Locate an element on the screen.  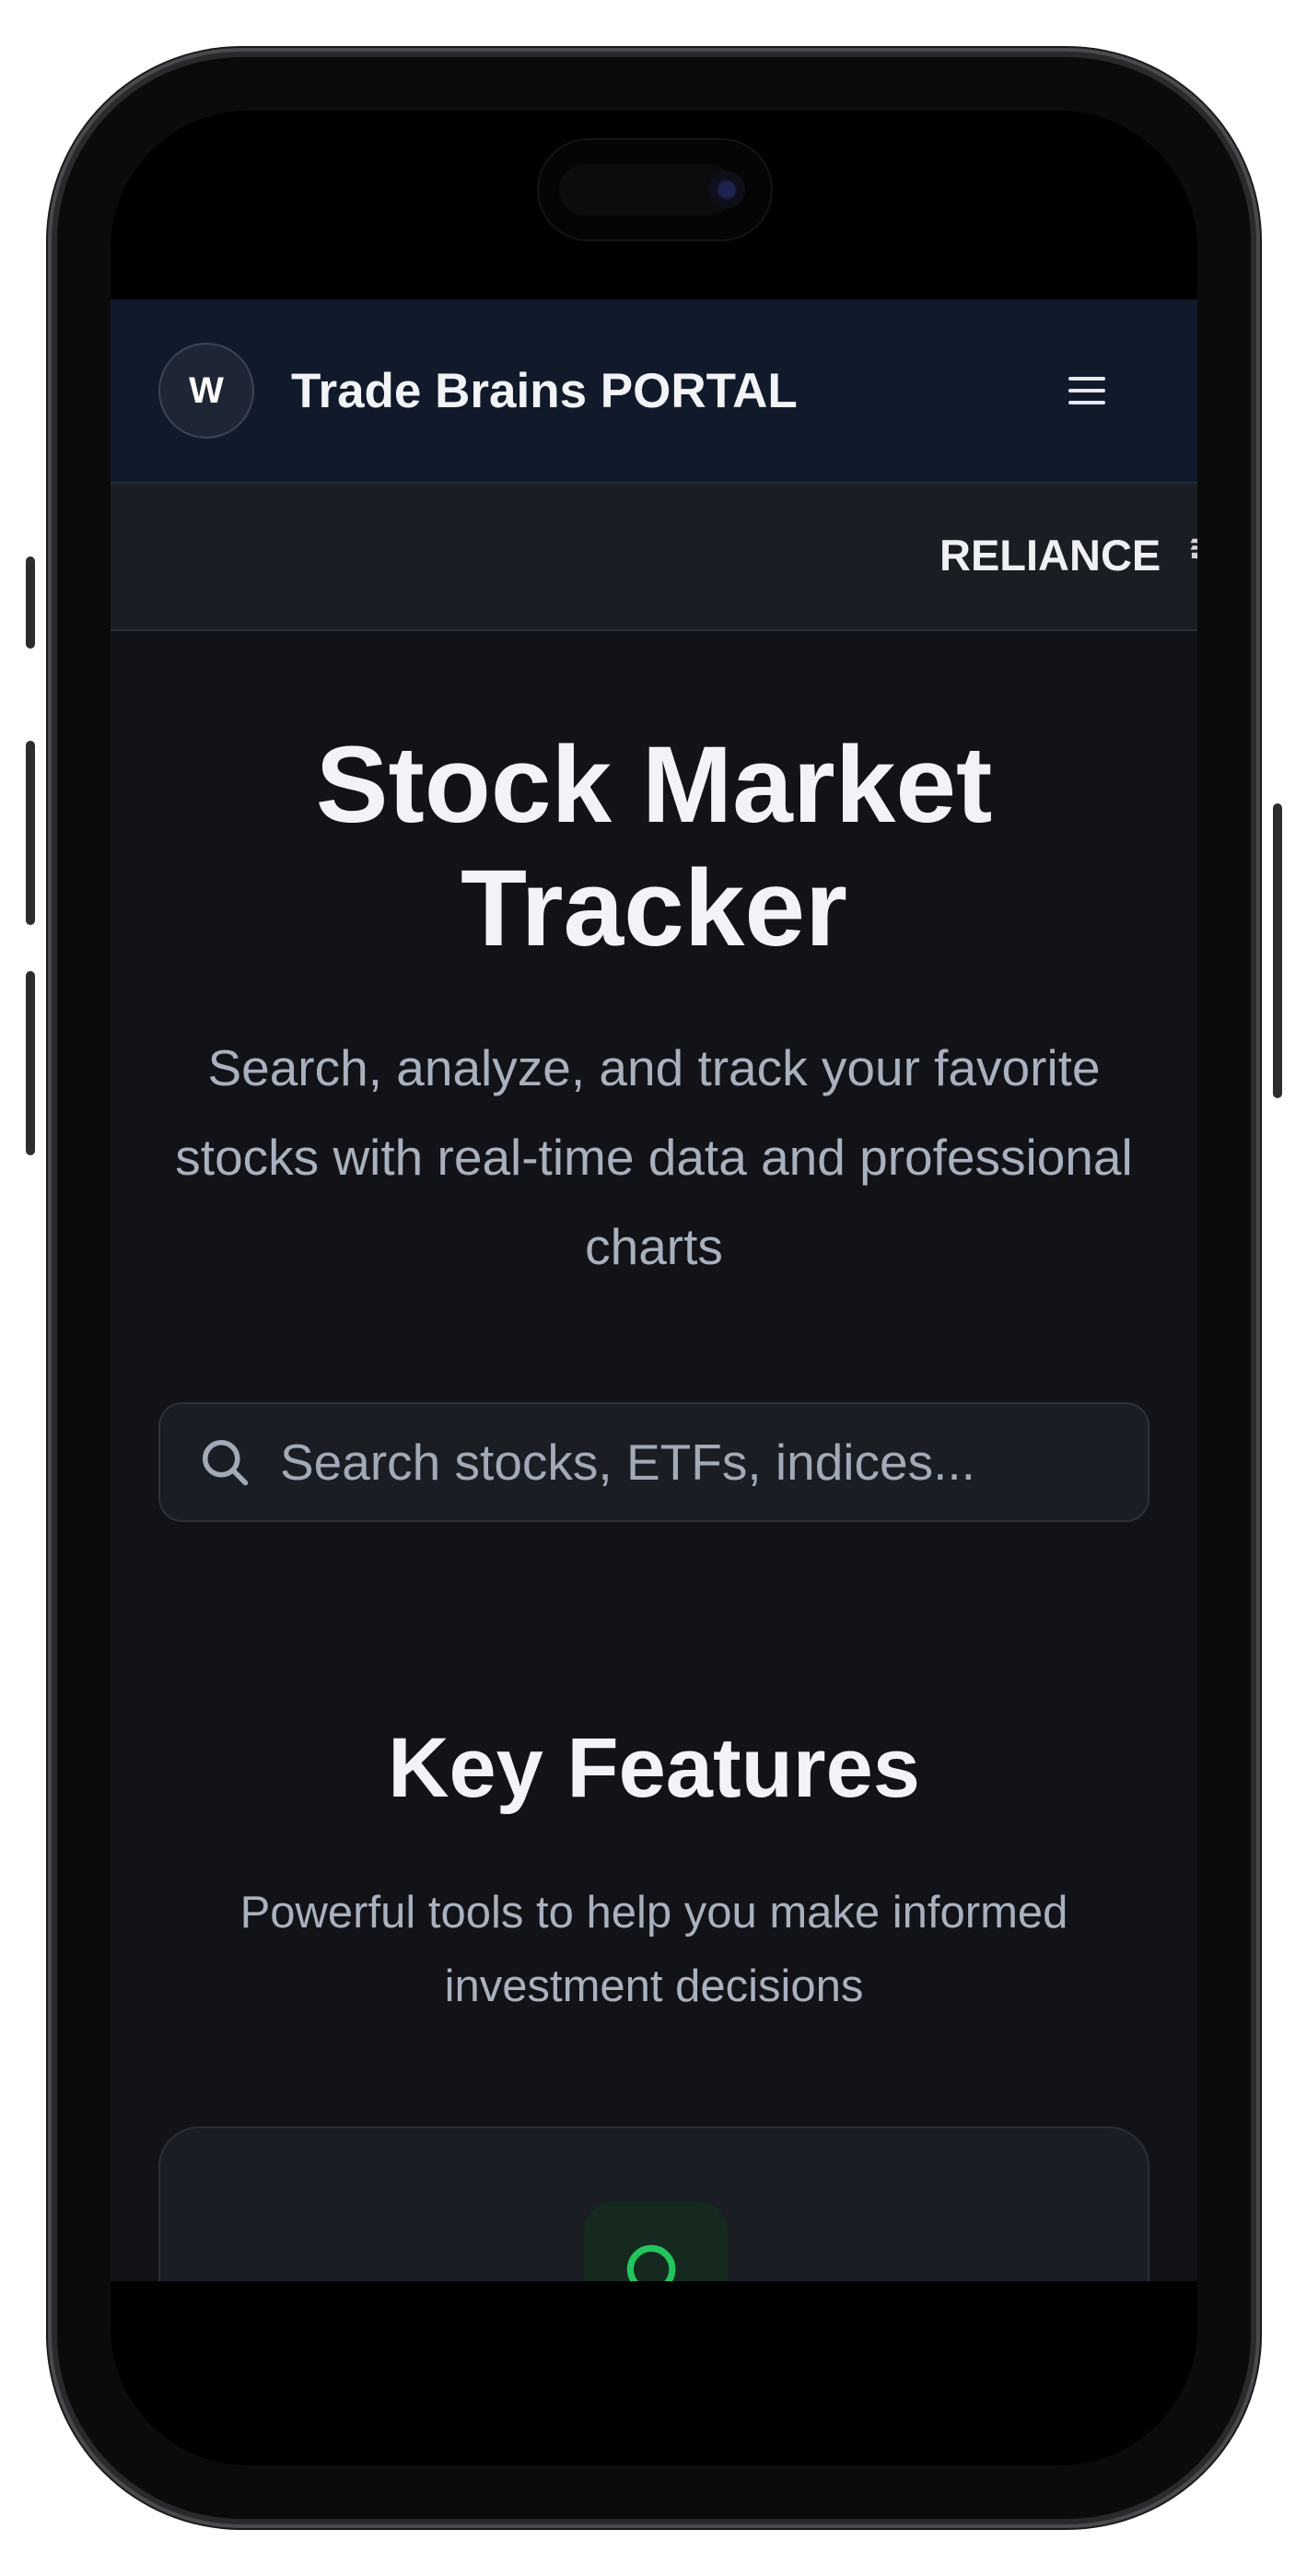
top-navbar: W Trade Brains PORTAL is located at coordinates (654, 391).